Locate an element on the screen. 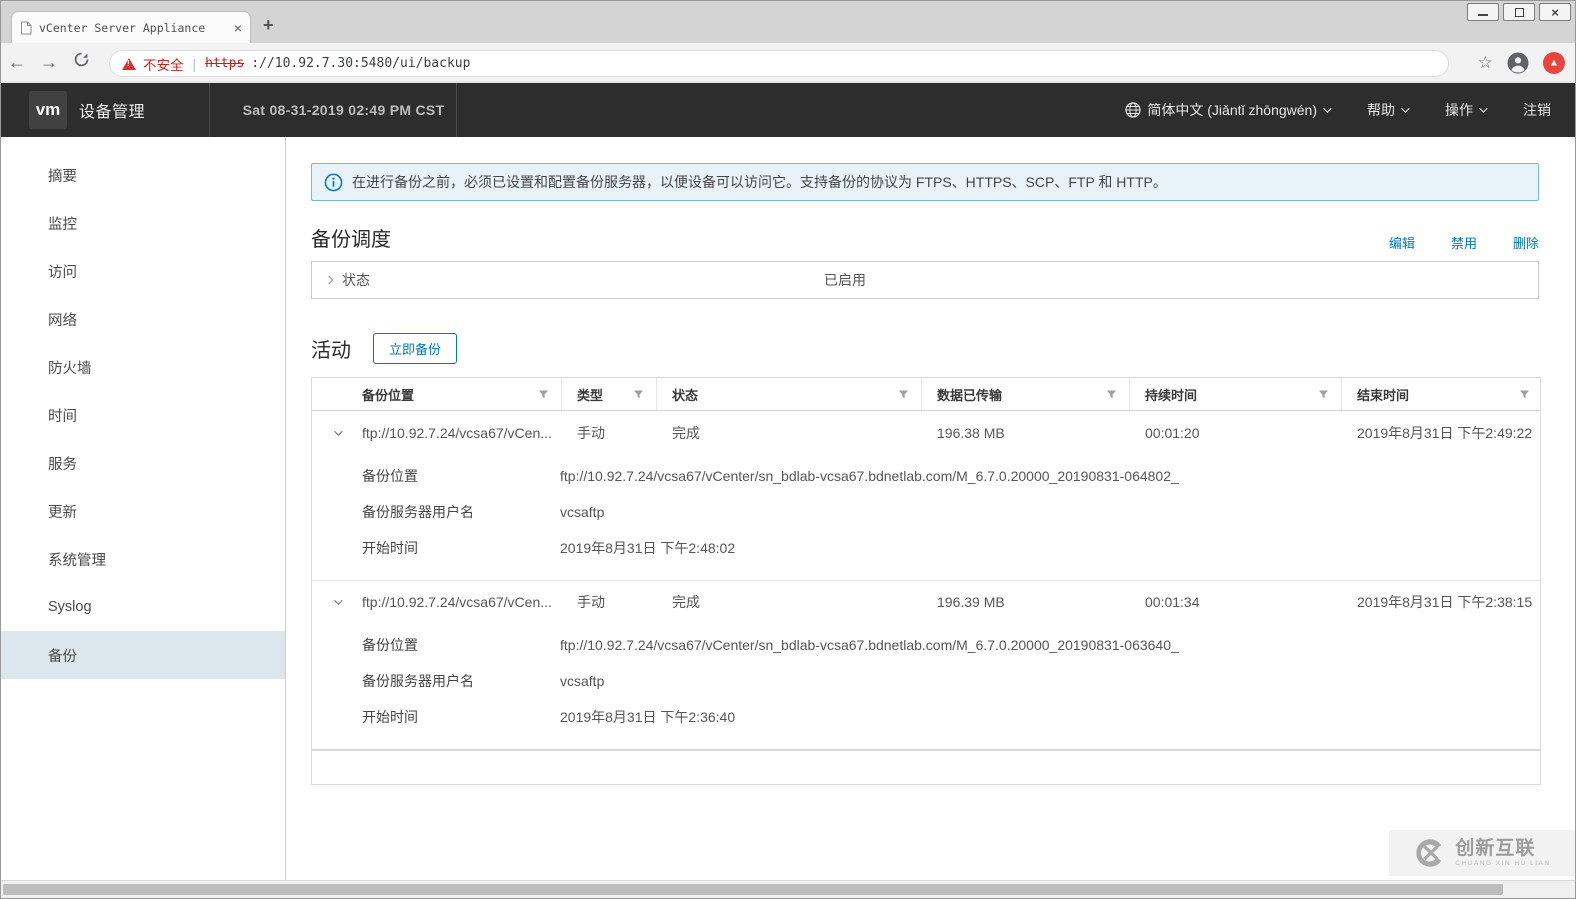 The image size is (1576, 899). back-icon: ← is located at coordinates (17, 62).